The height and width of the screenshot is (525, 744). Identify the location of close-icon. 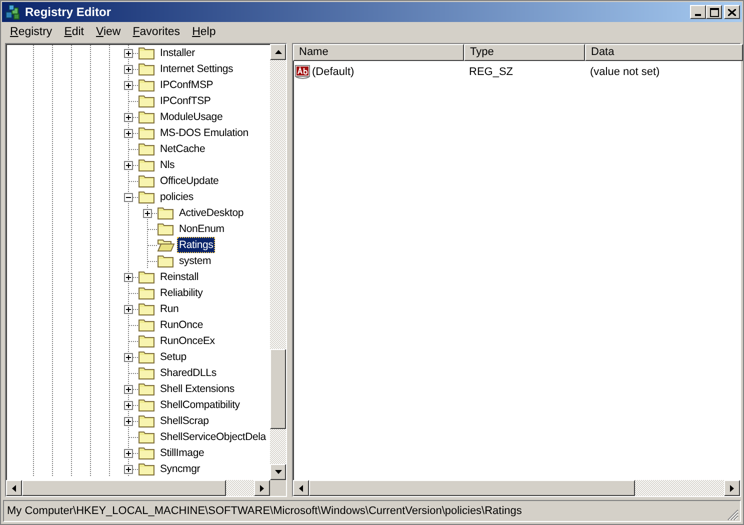
(732, 12).